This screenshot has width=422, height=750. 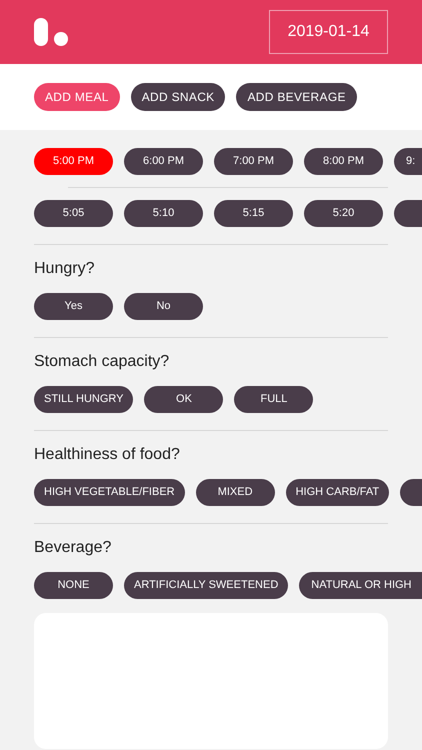 I want to click on option-pill: MIXED, so click(x=235, y=492).